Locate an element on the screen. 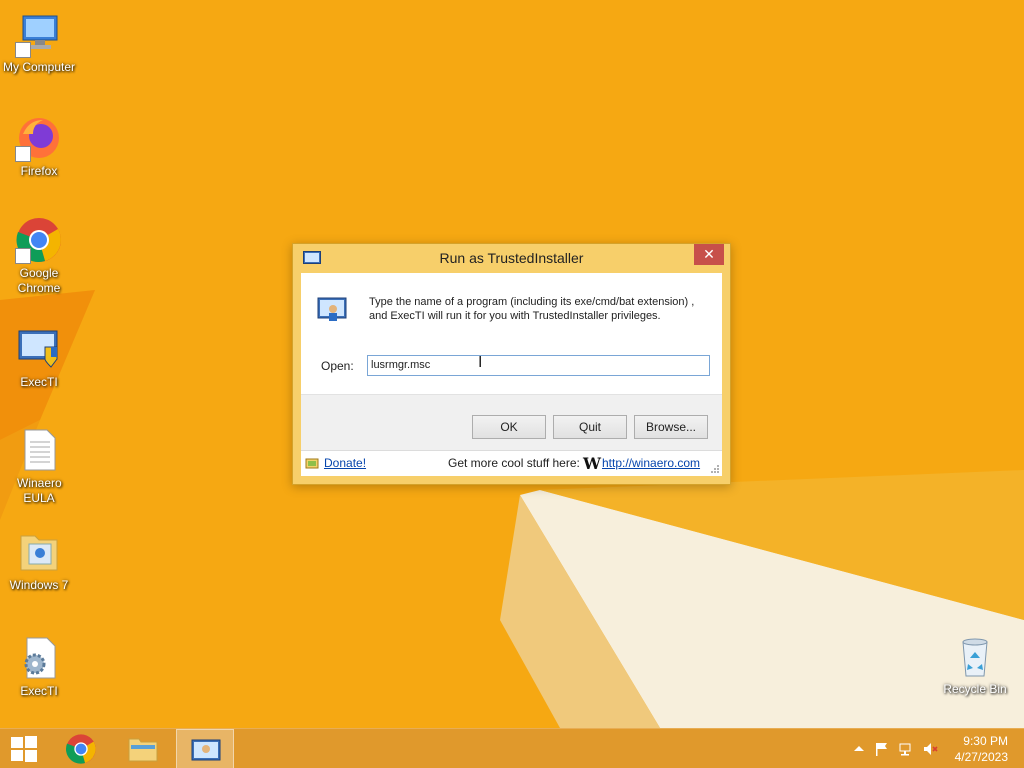  text-document-icon is located at coordinates (39, 450).